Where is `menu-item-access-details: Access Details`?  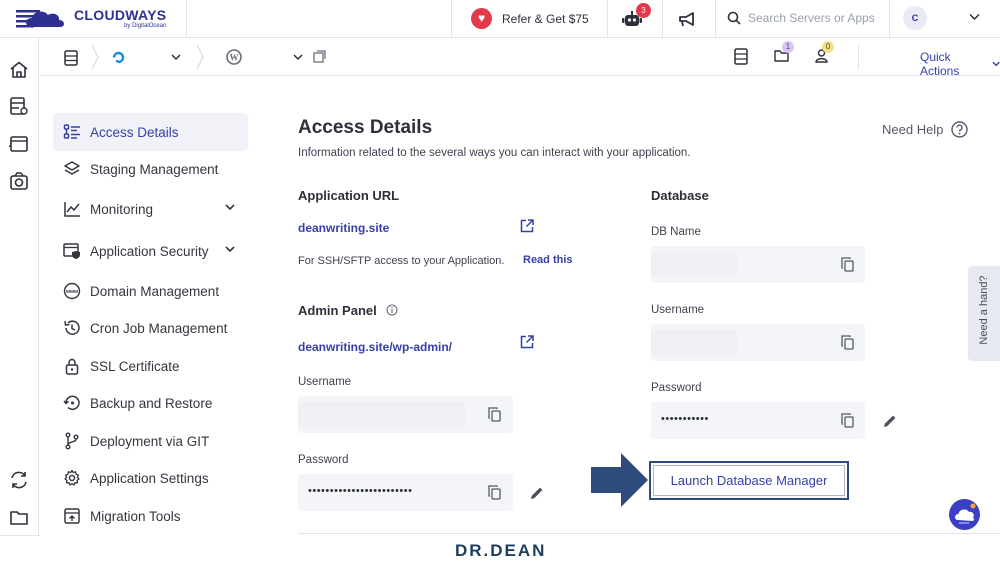 menu-item-access-details: Access Details is located at coordinates (150, 132).